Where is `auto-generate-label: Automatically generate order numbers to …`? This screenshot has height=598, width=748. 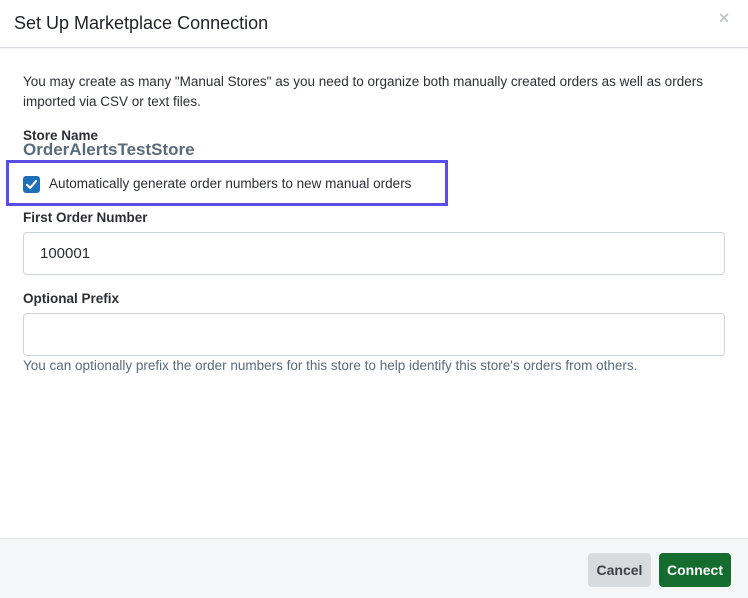
auto-generate-label: Automatically generate order numbers to … is located at coordinates (230, 183).